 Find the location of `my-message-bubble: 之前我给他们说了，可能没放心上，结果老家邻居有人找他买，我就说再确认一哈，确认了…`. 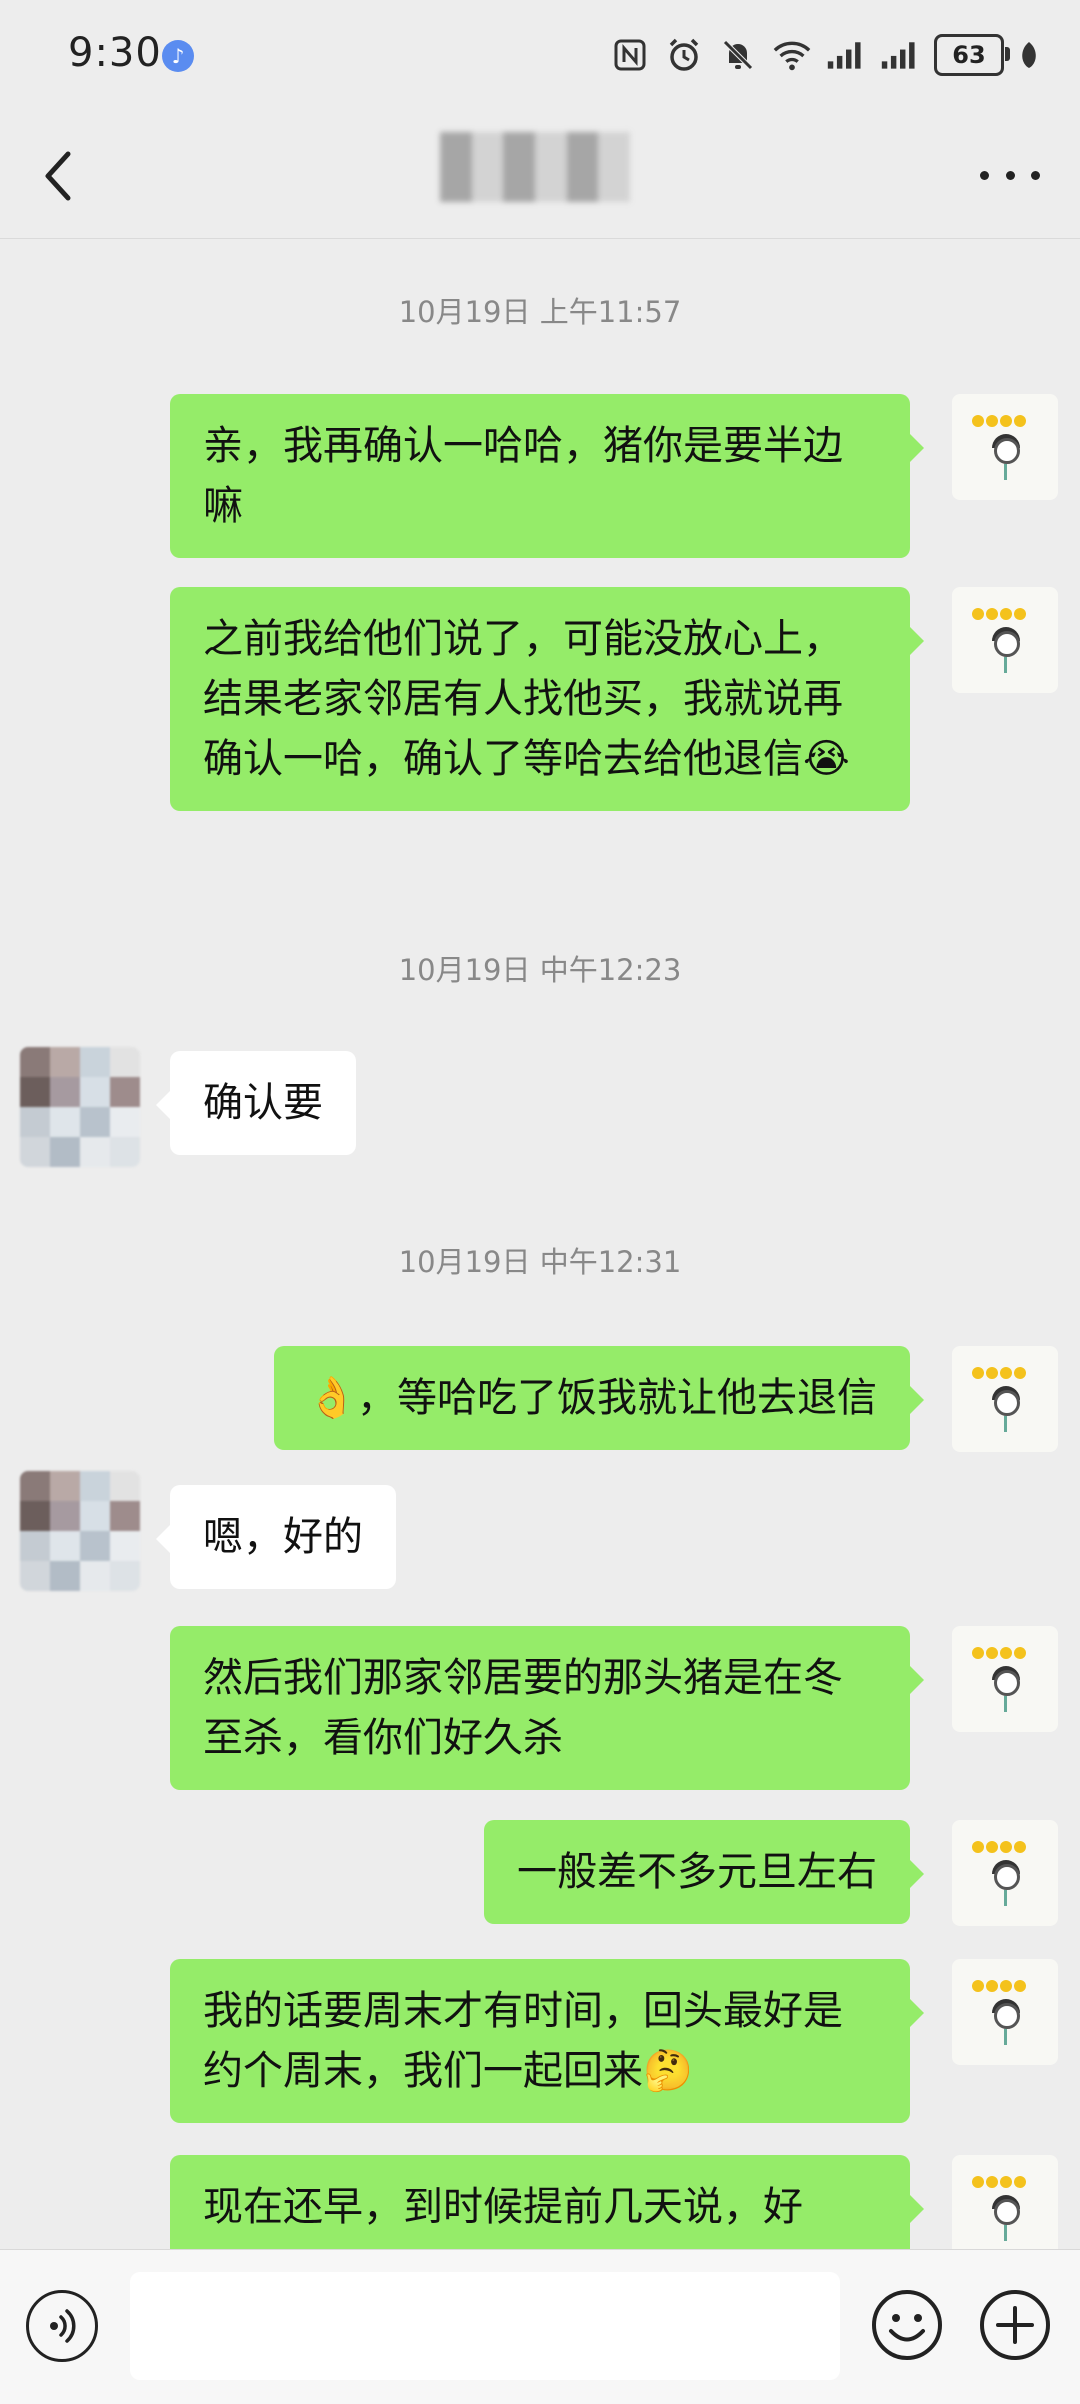

my-message-bubble: 之前我给他们说了，可能没放心上，结果老家邻居有人找他买，我就说再确认一哈，确认了… is located at coordinates (547, 699).